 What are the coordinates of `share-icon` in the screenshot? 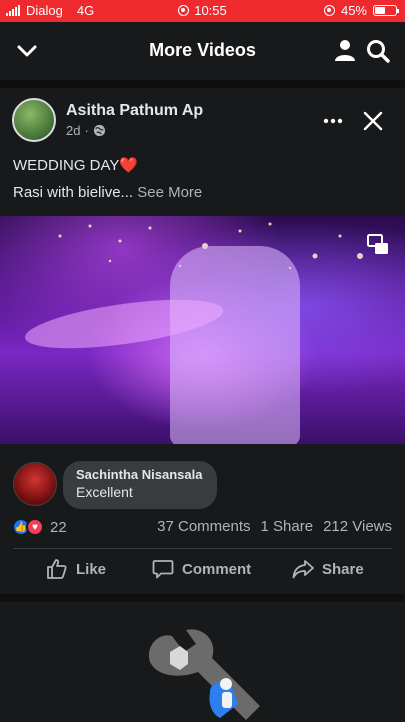 It's located at (303, 569).